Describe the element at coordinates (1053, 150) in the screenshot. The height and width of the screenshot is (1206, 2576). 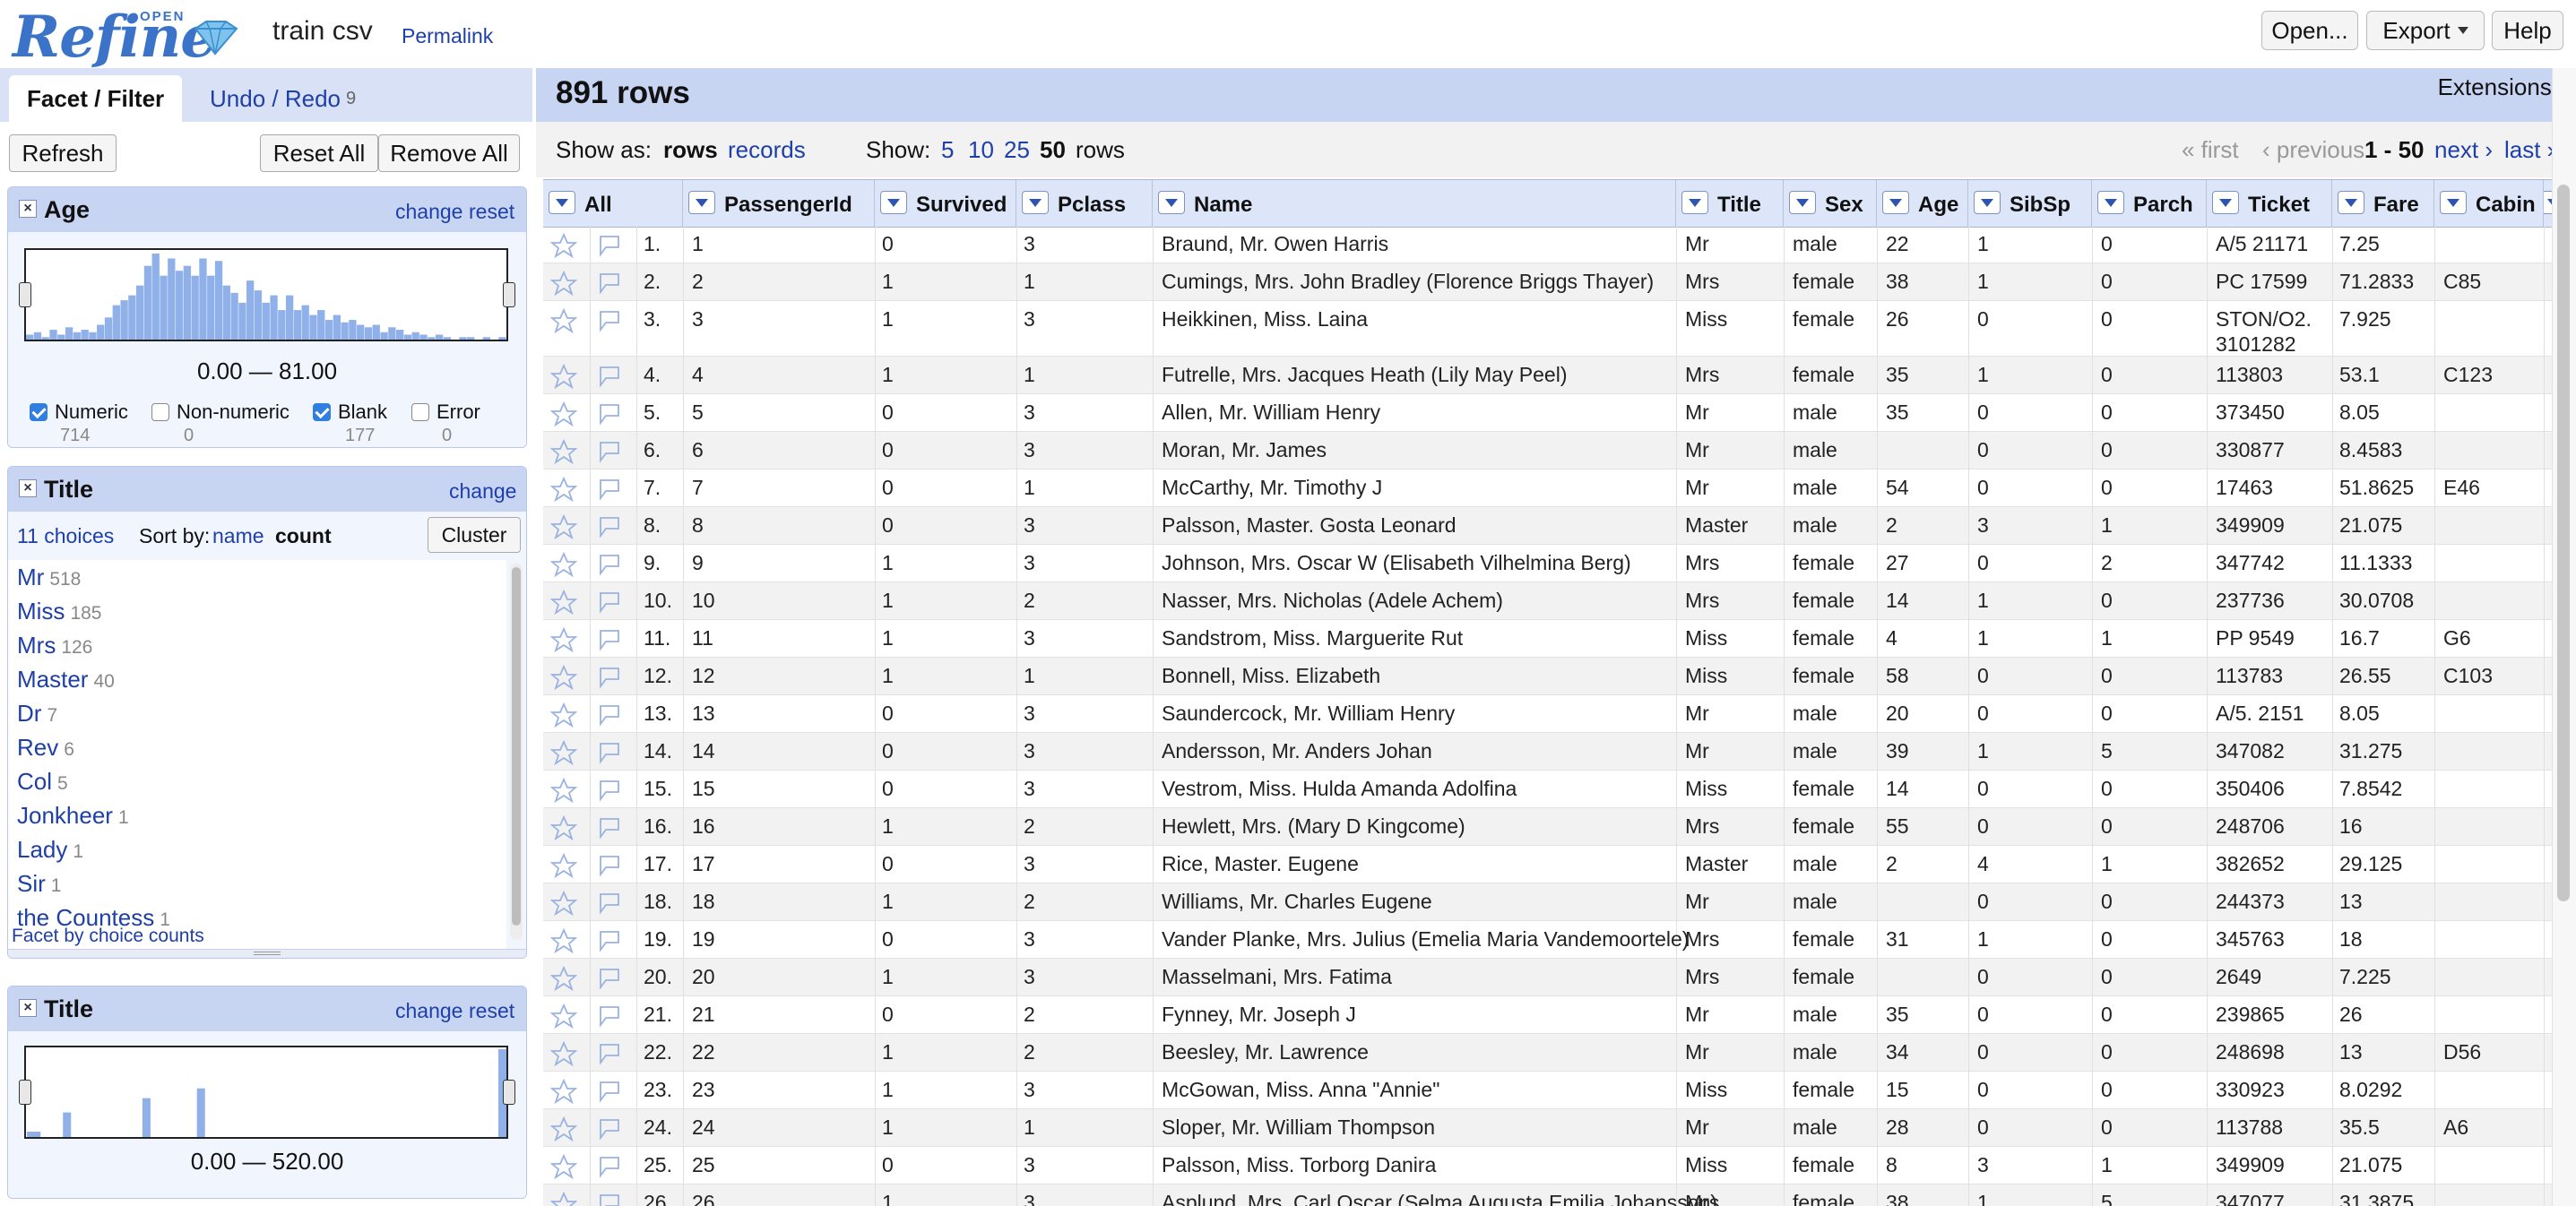
I see `page-size-50-active: 50` at that location.